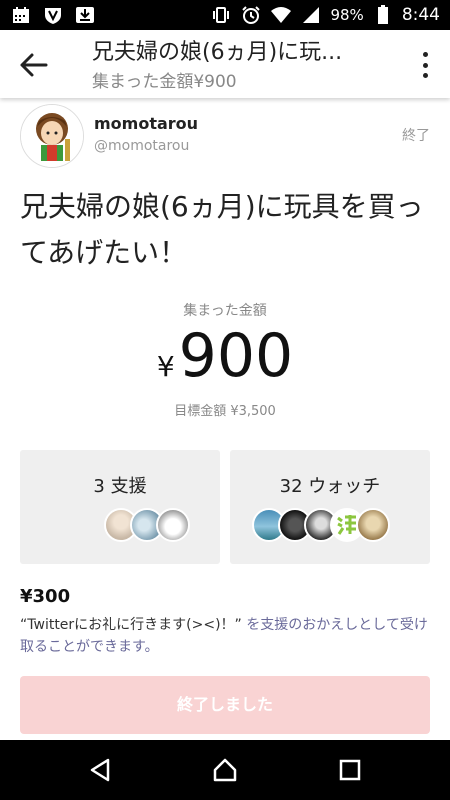  I want to click on ended-button: 終了しました, so click(225, 705).